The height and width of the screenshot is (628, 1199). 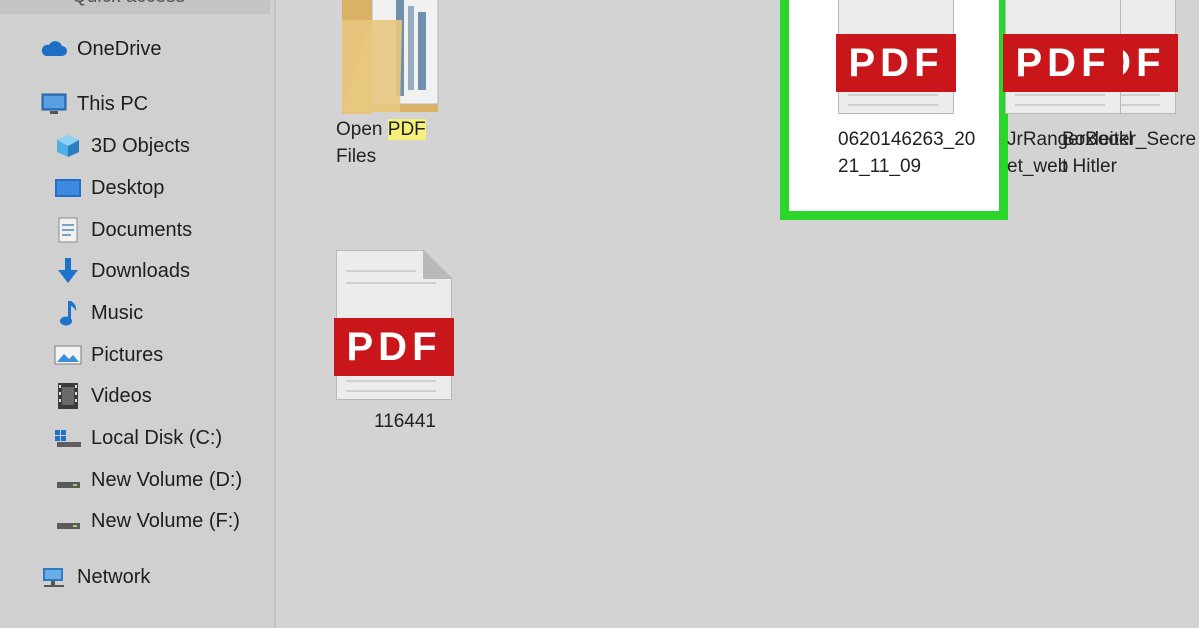 I want to click on sidebar-item-videos: Videos, so click(x=103, y=396).